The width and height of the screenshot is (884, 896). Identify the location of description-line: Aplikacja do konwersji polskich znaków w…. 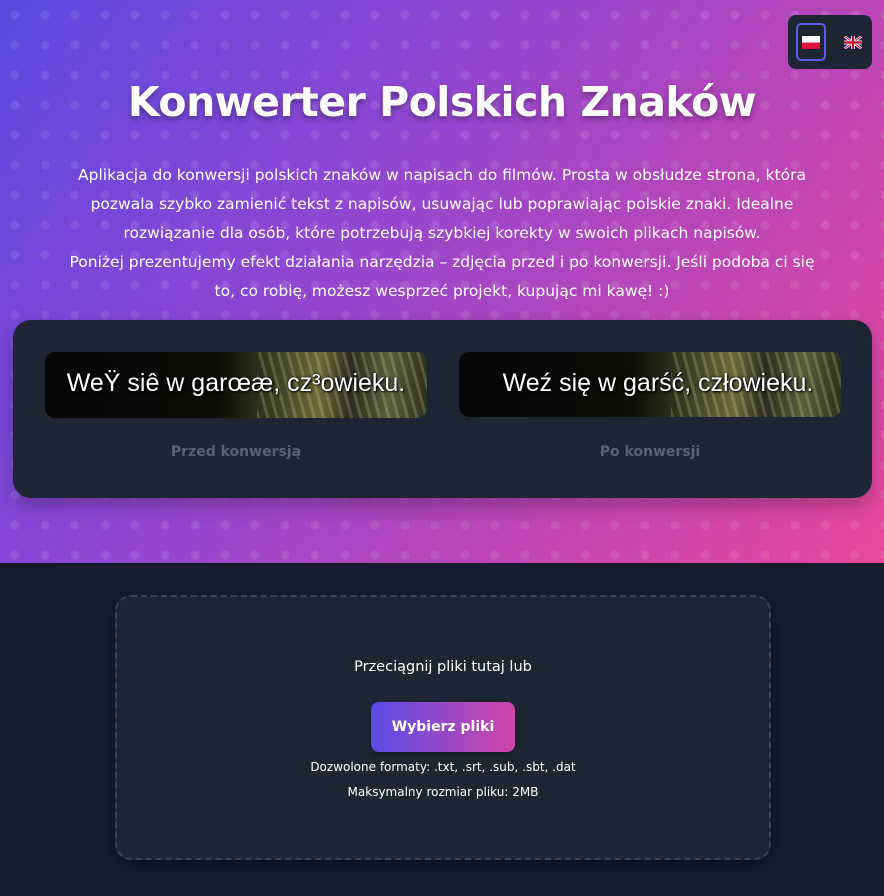
(442, 175).